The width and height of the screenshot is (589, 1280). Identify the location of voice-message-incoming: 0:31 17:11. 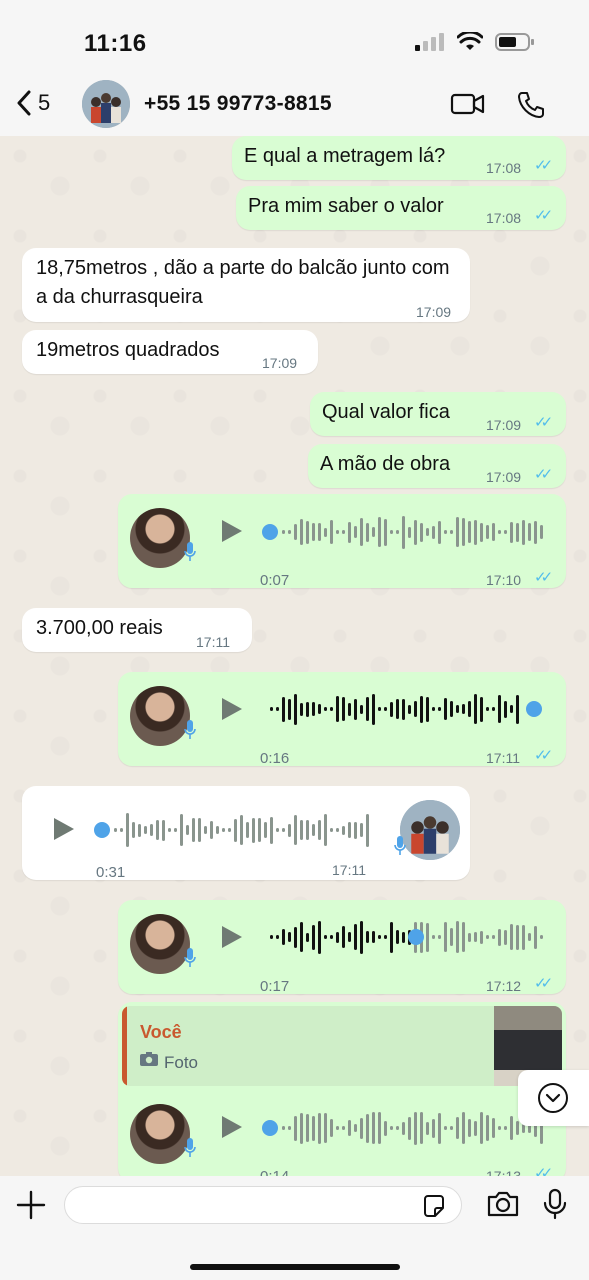
(246, 833).